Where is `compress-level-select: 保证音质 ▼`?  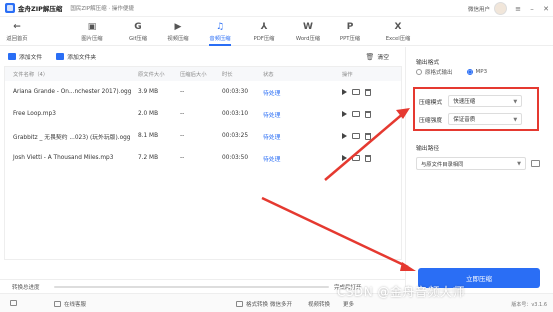
compress-level-select: 保证音质 ▼ is located at coordinates (485, 119).